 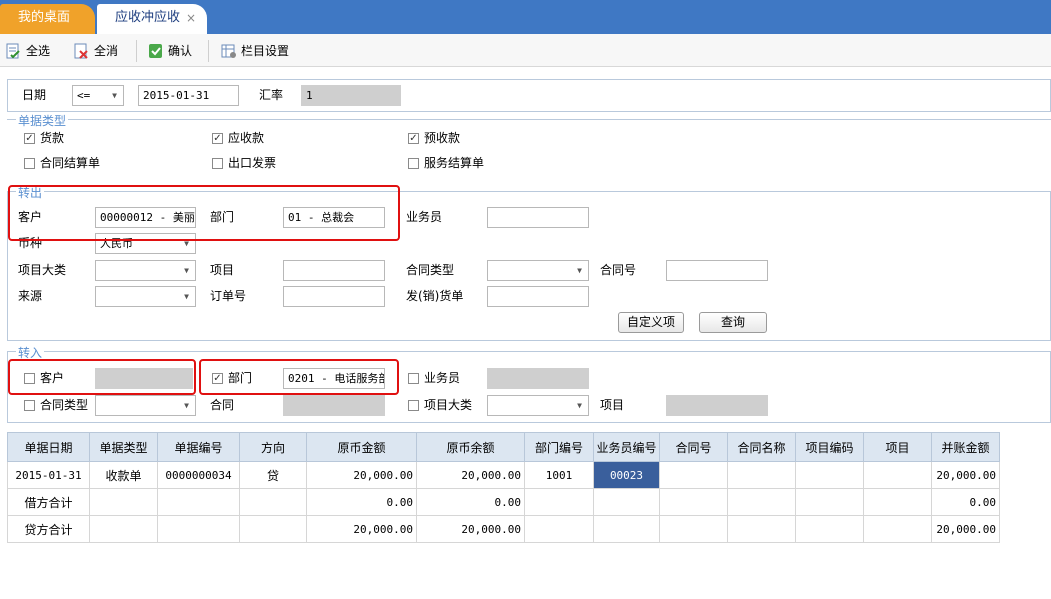 What do you see at coordinates (717, 270) in the screenshot?
I see `out-contract-no-input` at bounding box center [717, 270].